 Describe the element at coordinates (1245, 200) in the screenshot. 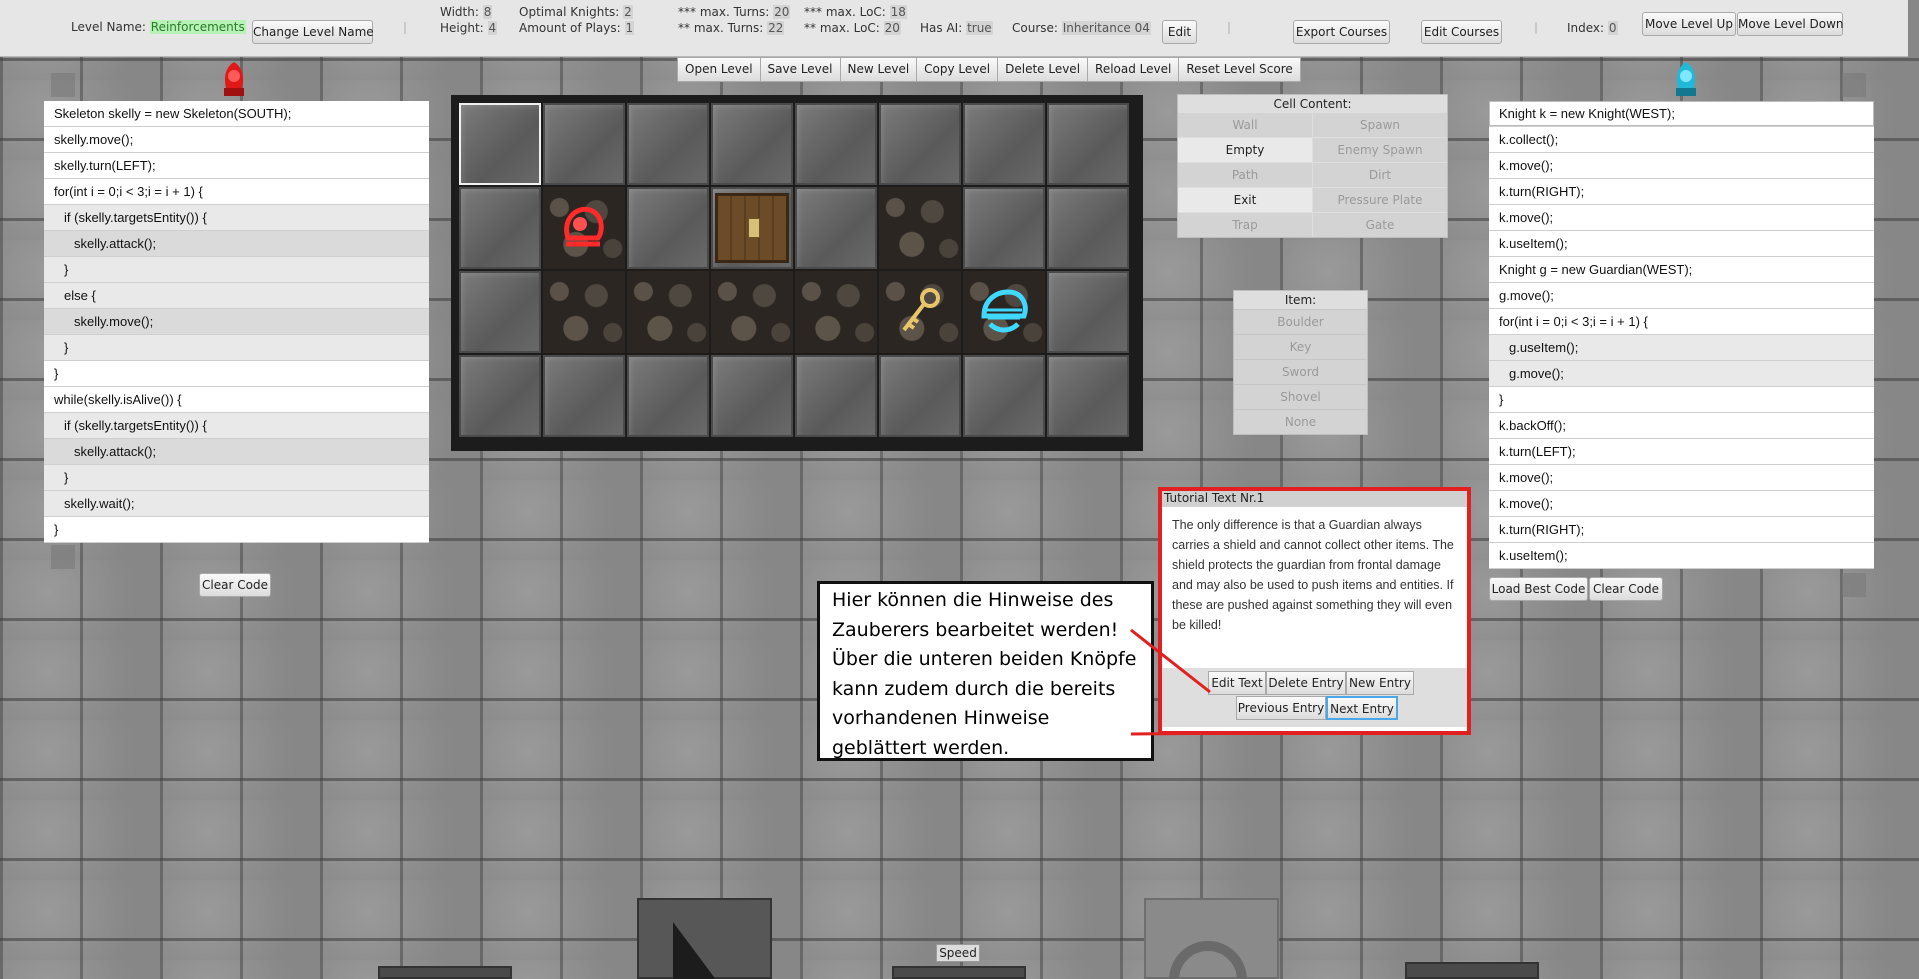

I see `cell-option-exit: Exit` at that location.